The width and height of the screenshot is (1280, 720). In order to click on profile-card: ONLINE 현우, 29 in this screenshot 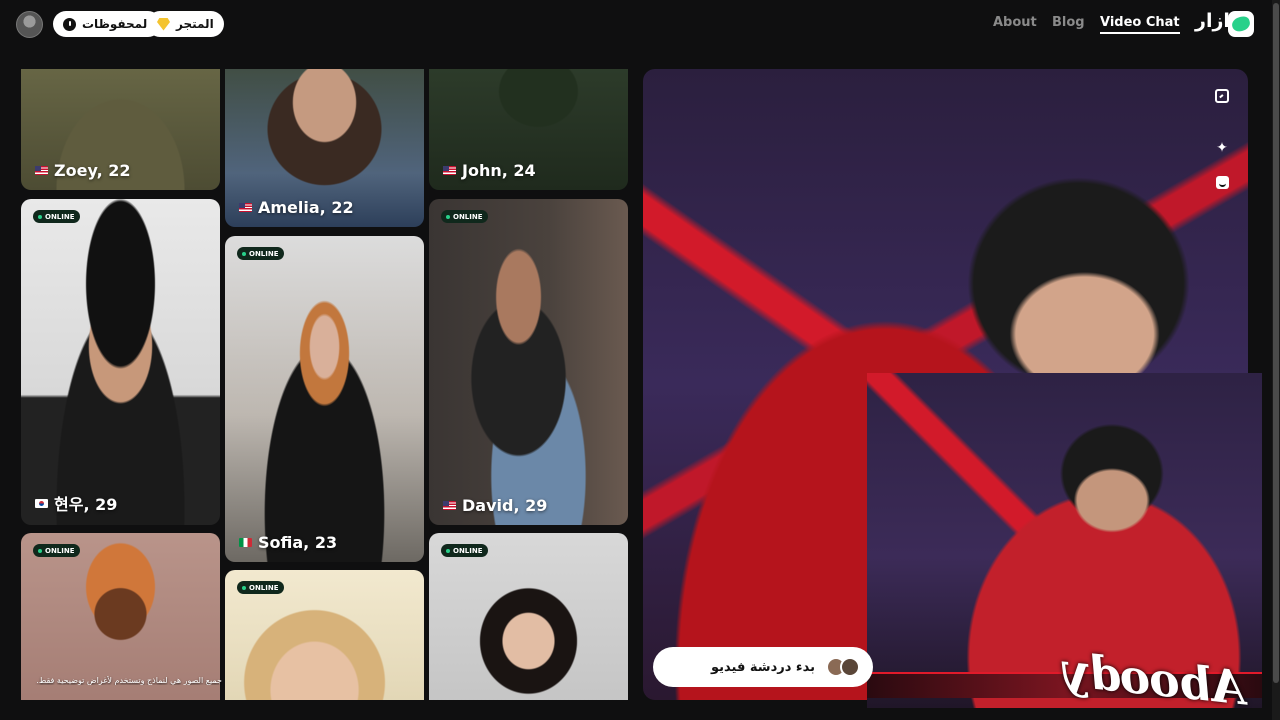, I will do `click(120, 362)`.